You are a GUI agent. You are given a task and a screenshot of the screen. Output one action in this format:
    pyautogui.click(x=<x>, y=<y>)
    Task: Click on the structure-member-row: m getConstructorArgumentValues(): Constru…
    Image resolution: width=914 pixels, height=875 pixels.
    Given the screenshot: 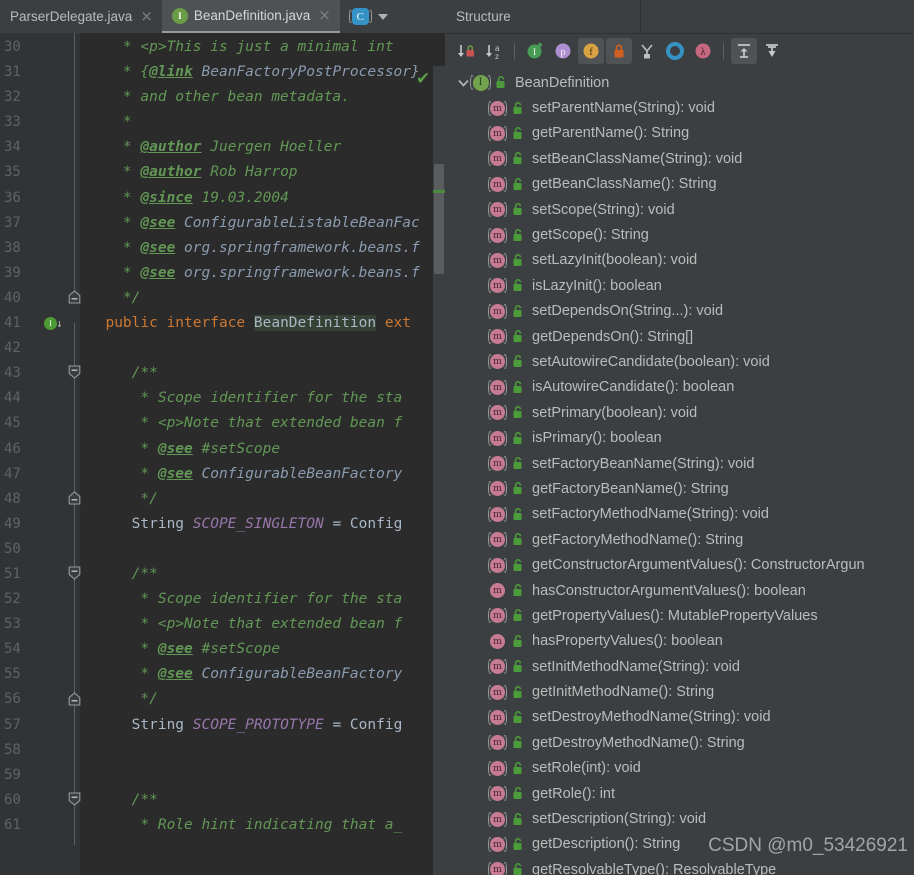 What is the action you would take?
    pyautogui.click(x=679, y=564)
    